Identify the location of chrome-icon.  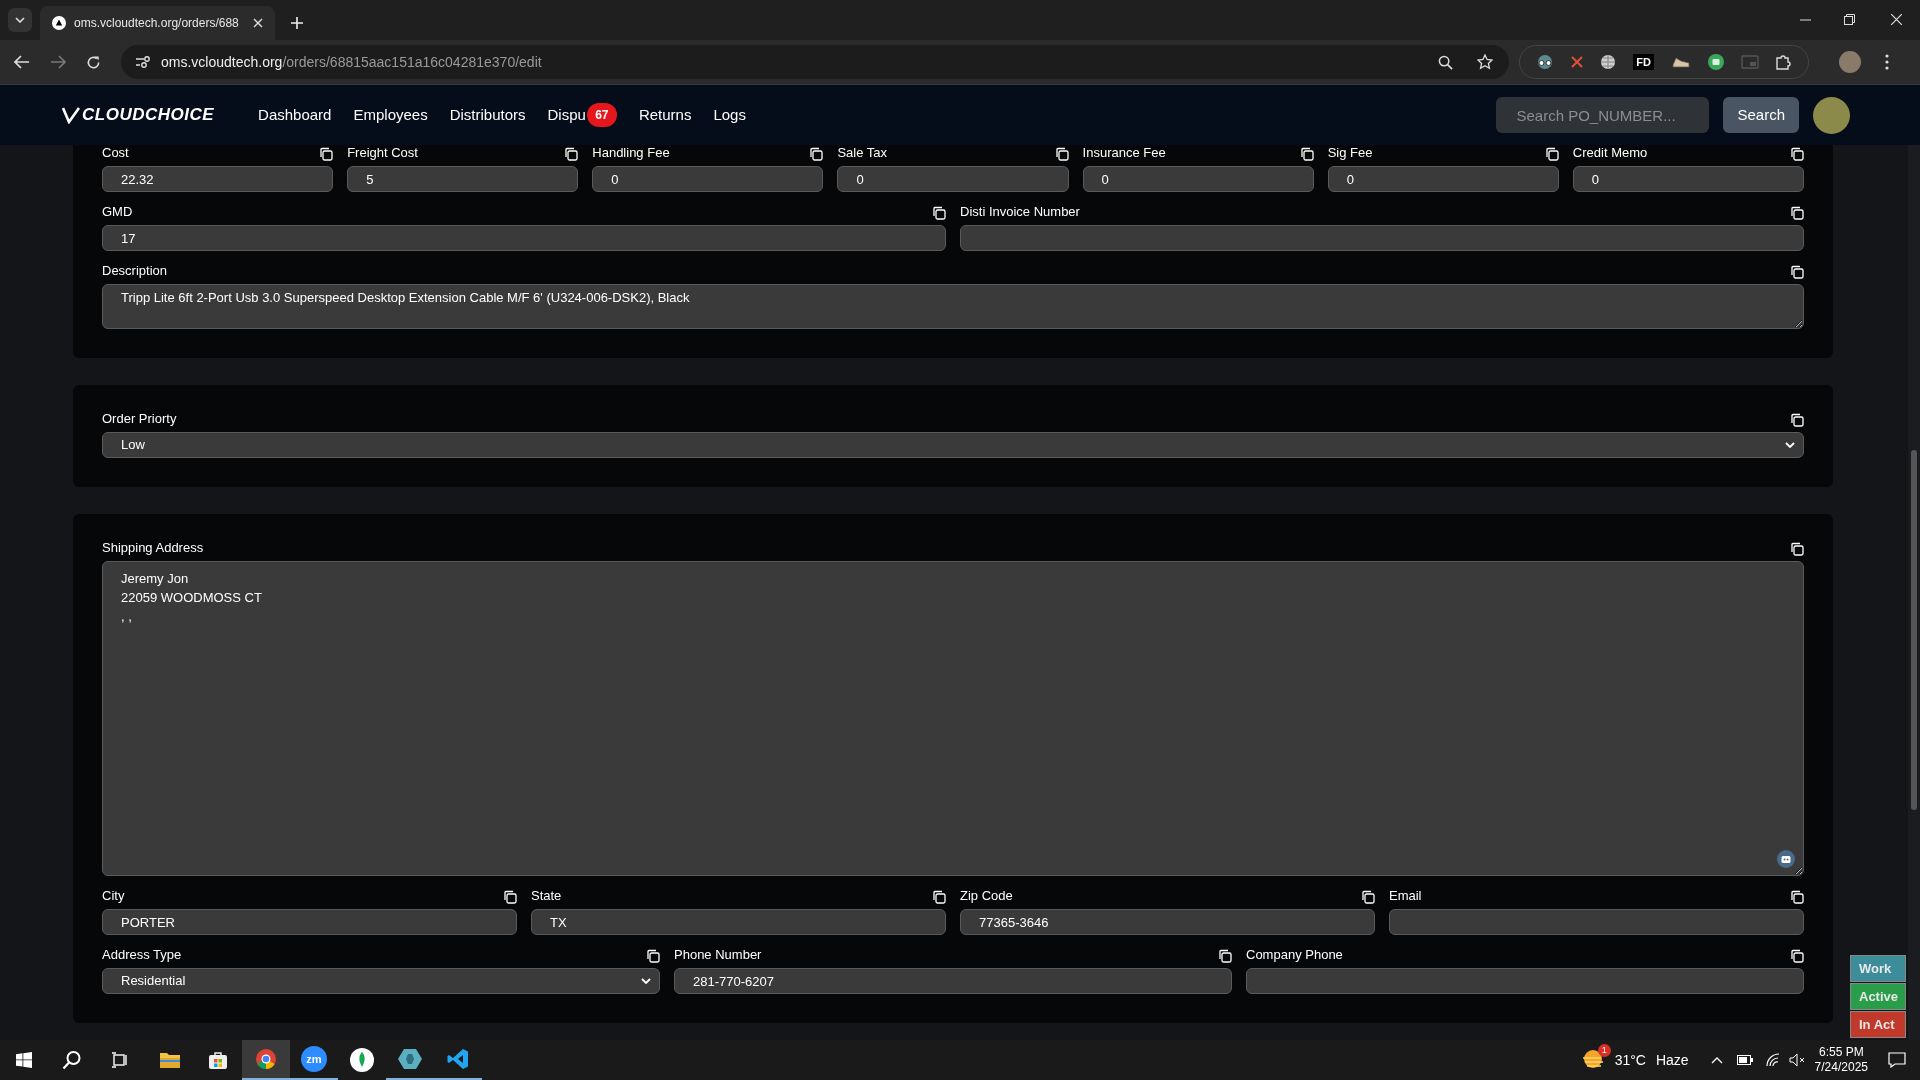
(266, 1059).